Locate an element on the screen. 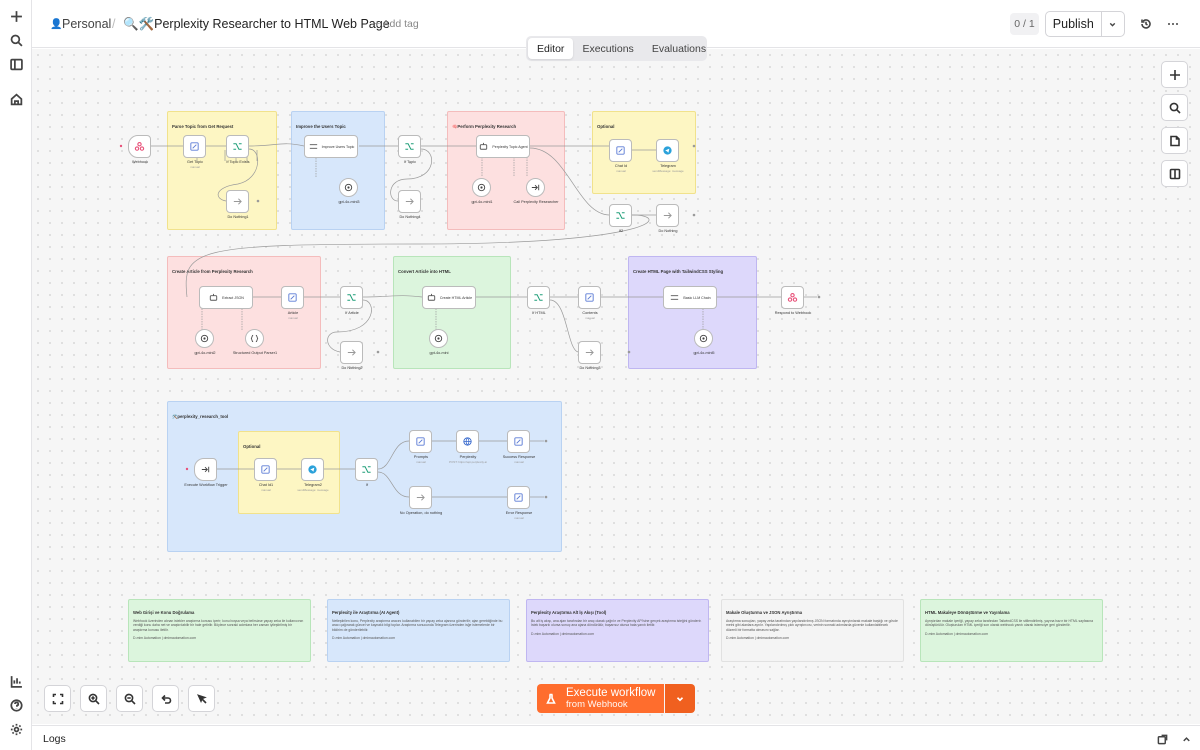 The image size is (1200, 750). node-label: Success Response is located at coordinates (519, 457).